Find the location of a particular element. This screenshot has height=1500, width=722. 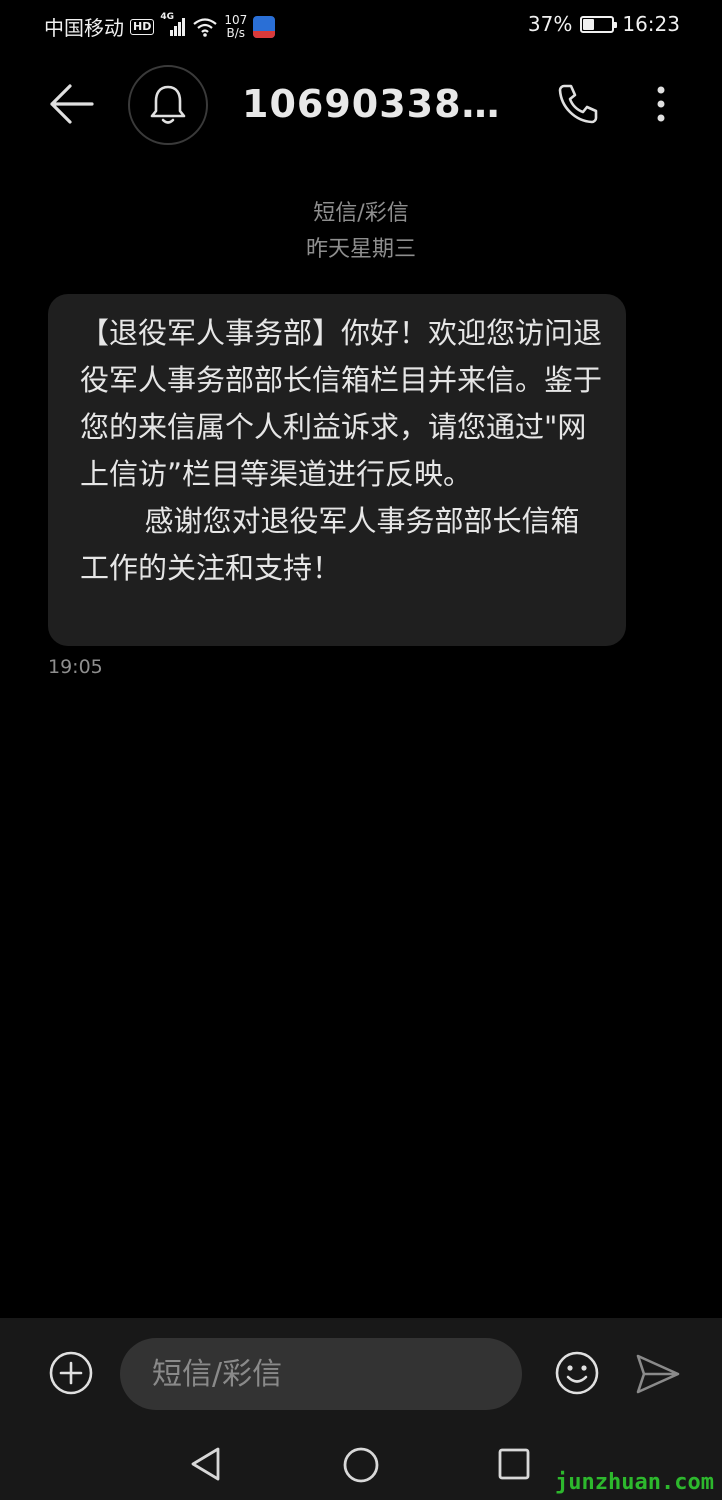

nav-recent-button is located at coordinates (514, 1464).